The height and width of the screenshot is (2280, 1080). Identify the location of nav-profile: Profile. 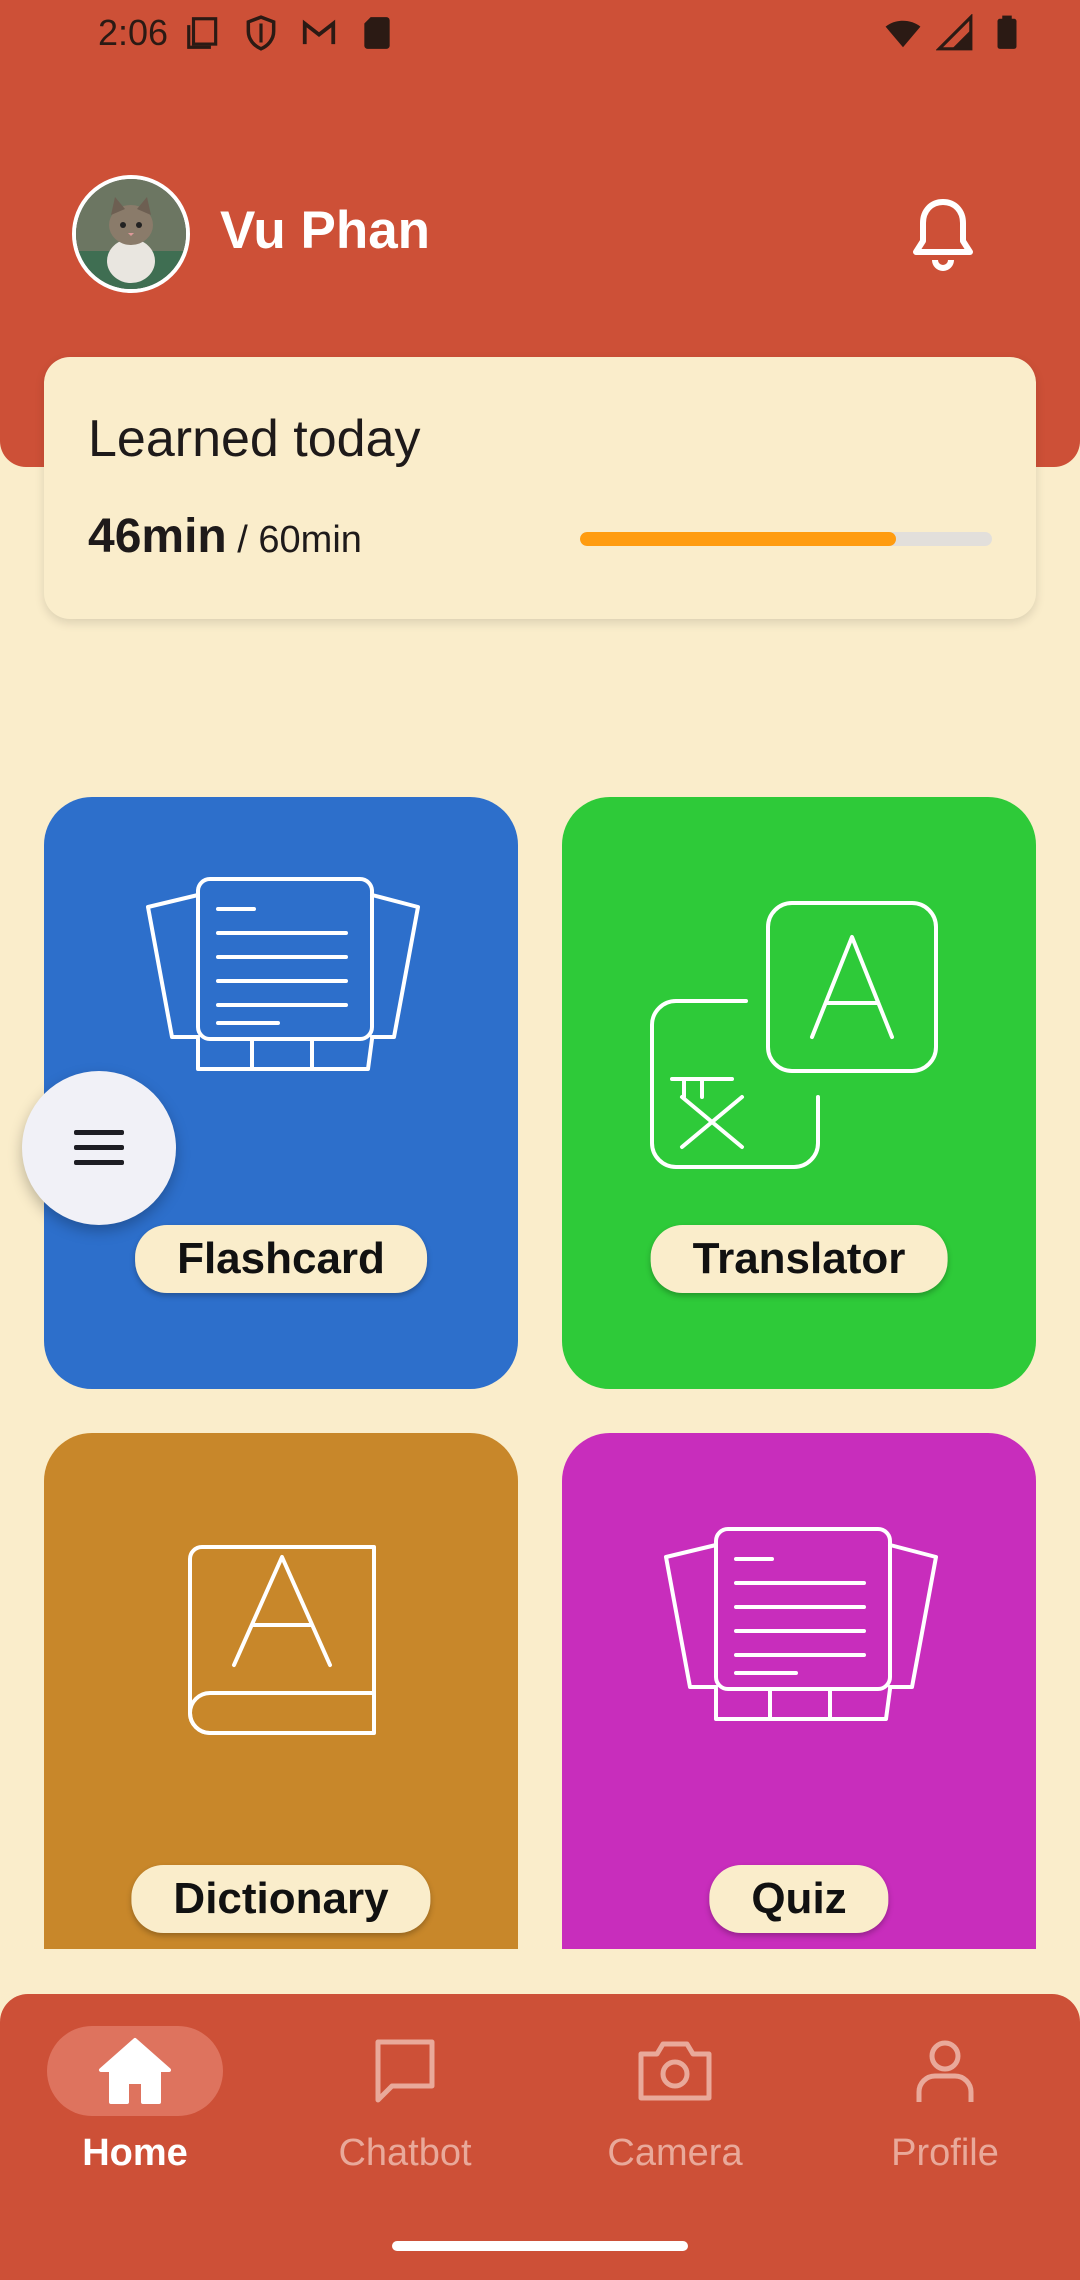
(945, 2094).